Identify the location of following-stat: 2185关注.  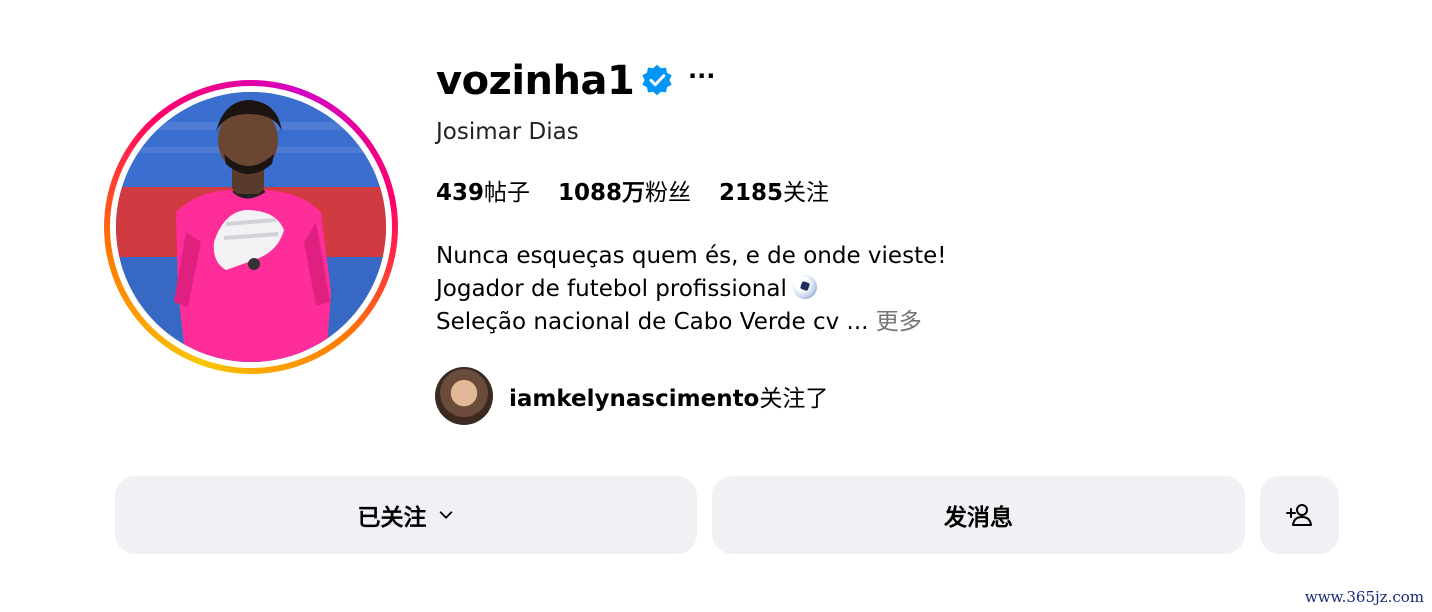
(774, 190).